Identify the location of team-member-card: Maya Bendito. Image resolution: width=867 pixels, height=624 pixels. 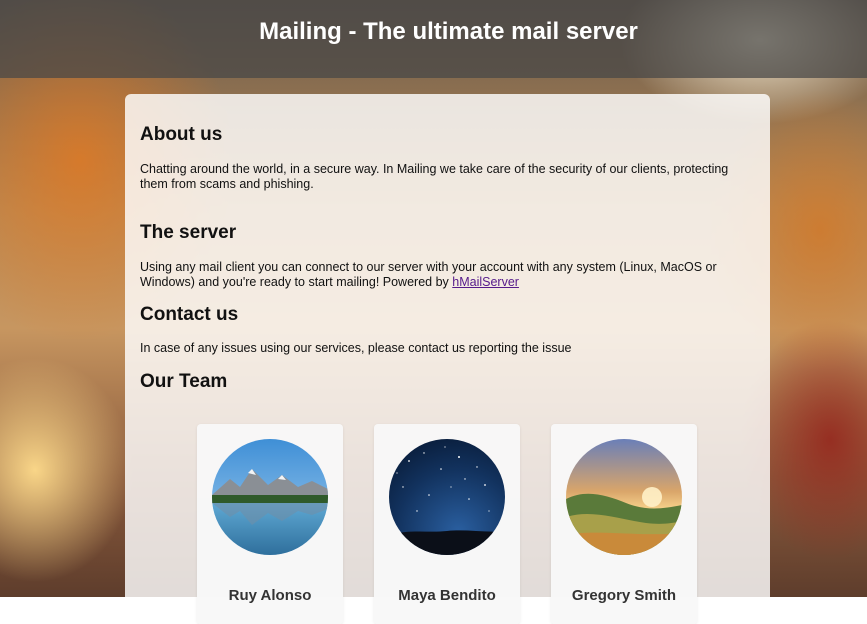
(447, 524).